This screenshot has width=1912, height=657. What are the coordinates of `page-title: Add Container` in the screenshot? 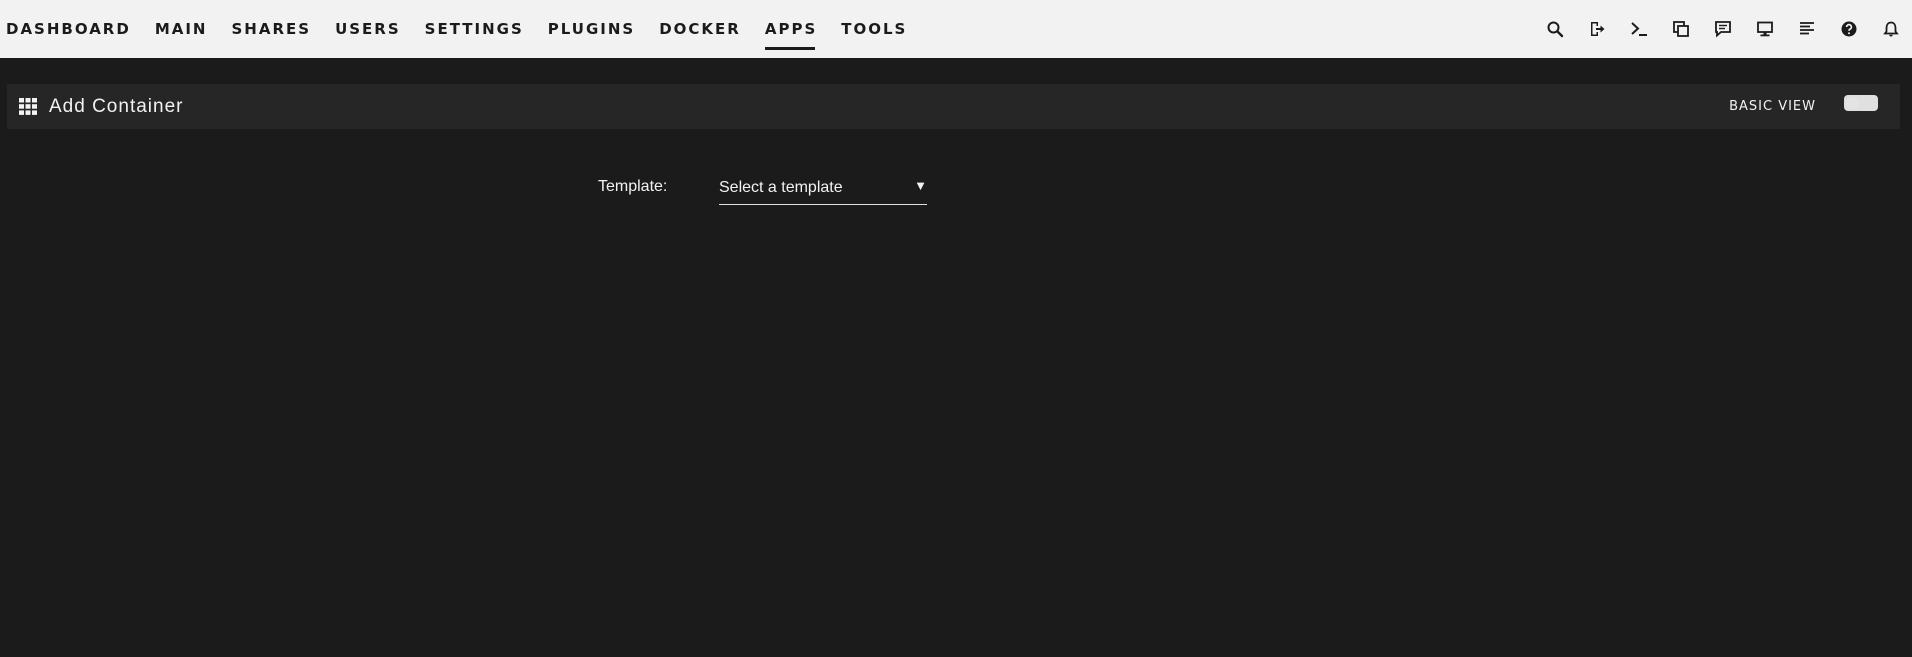 It's located at (116, 106).